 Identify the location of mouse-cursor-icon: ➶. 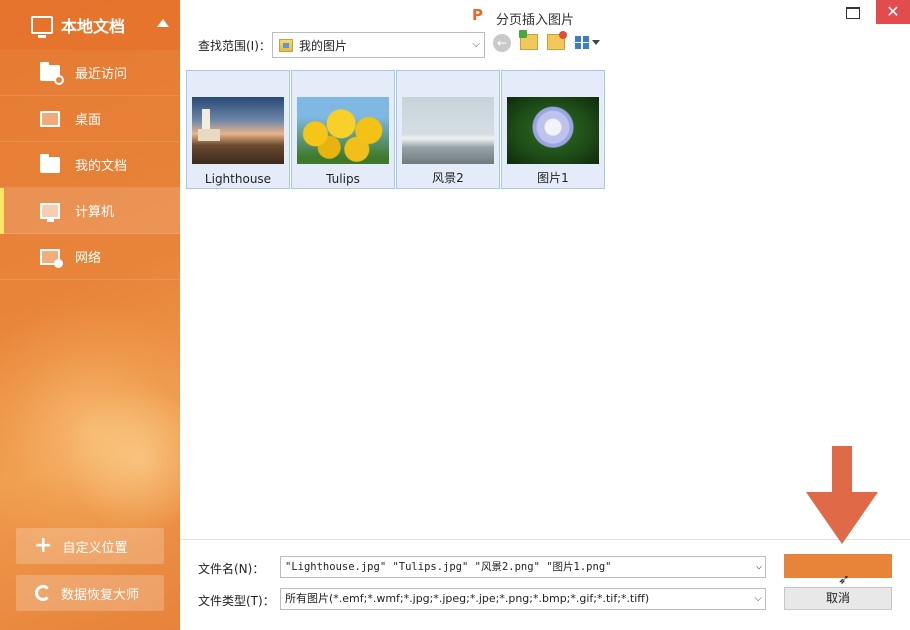
(844, 580).